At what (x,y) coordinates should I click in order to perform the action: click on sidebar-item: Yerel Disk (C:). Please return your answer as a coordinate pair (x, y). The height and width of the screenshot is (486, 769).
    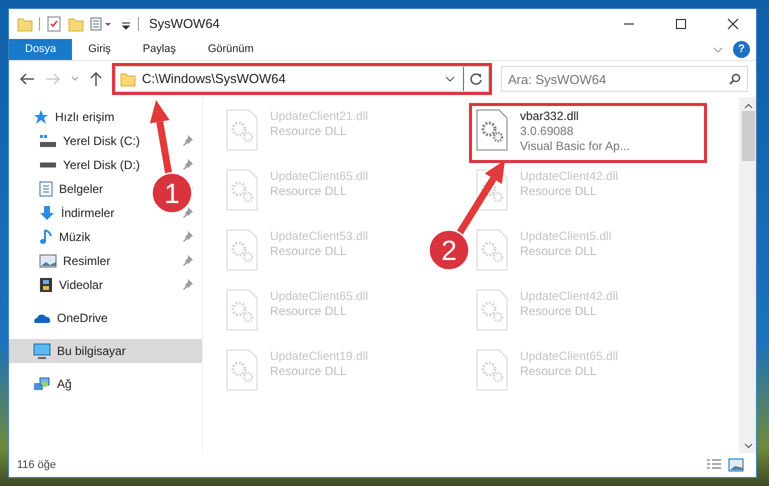
    Looking at the image, I should click on (76, 141).